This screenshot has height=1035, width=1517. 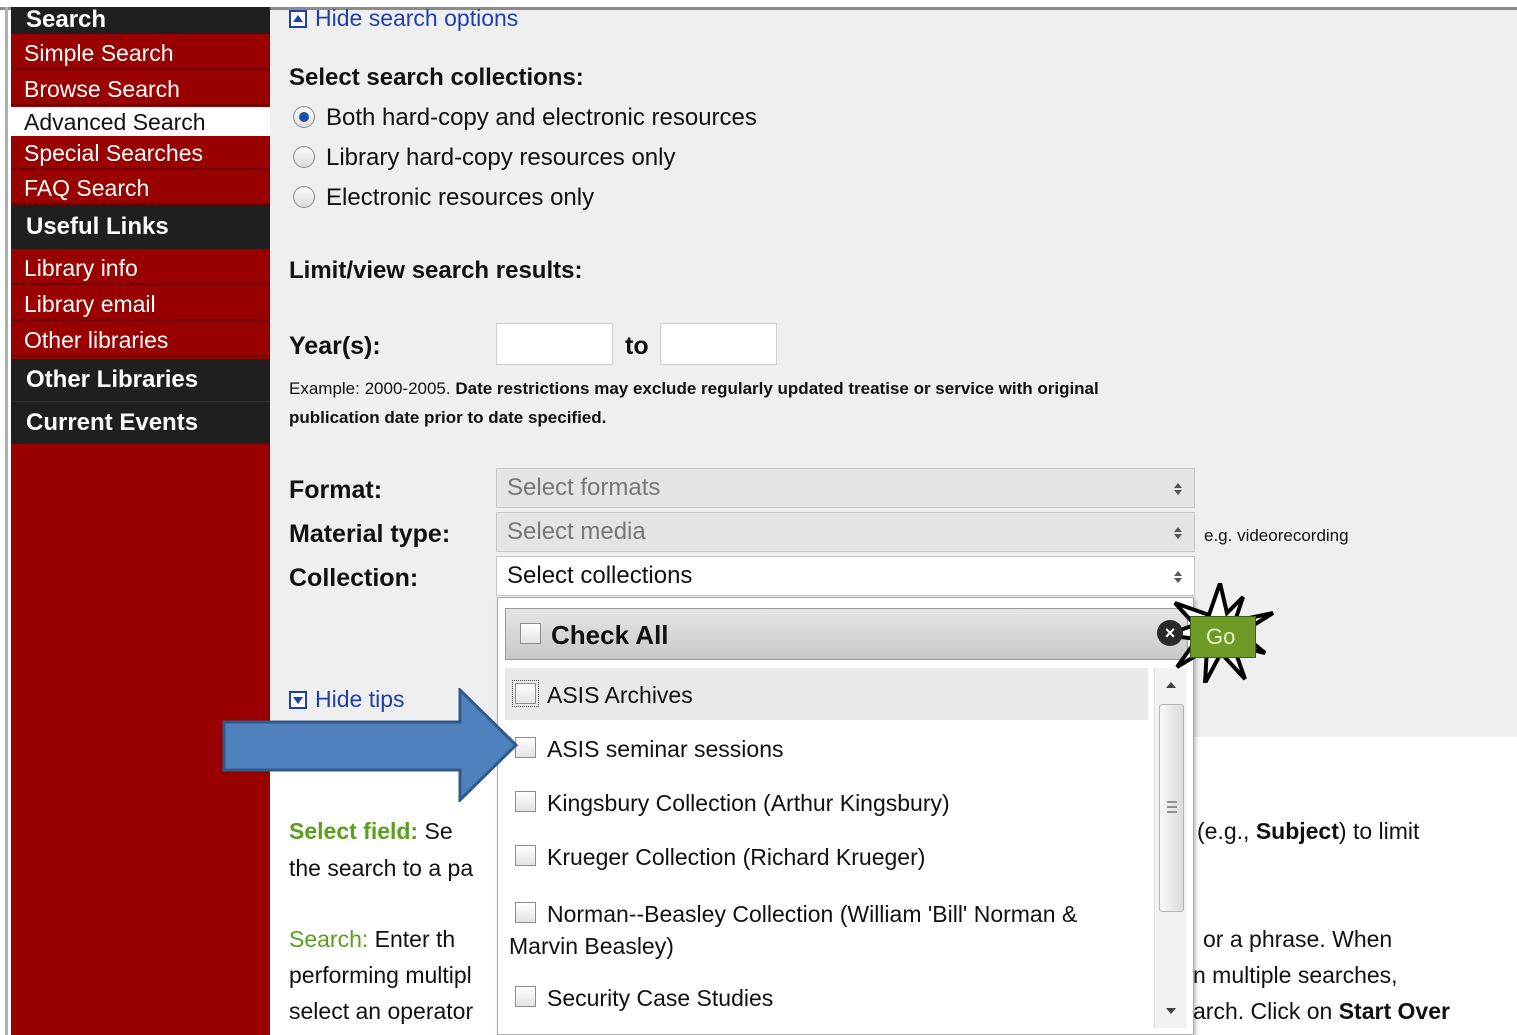 What do you see at coordinates (140, 340) in the screenshot?
I see `sidebar-item-other-libraries: Other libraries` at bounding box center [140, 340].